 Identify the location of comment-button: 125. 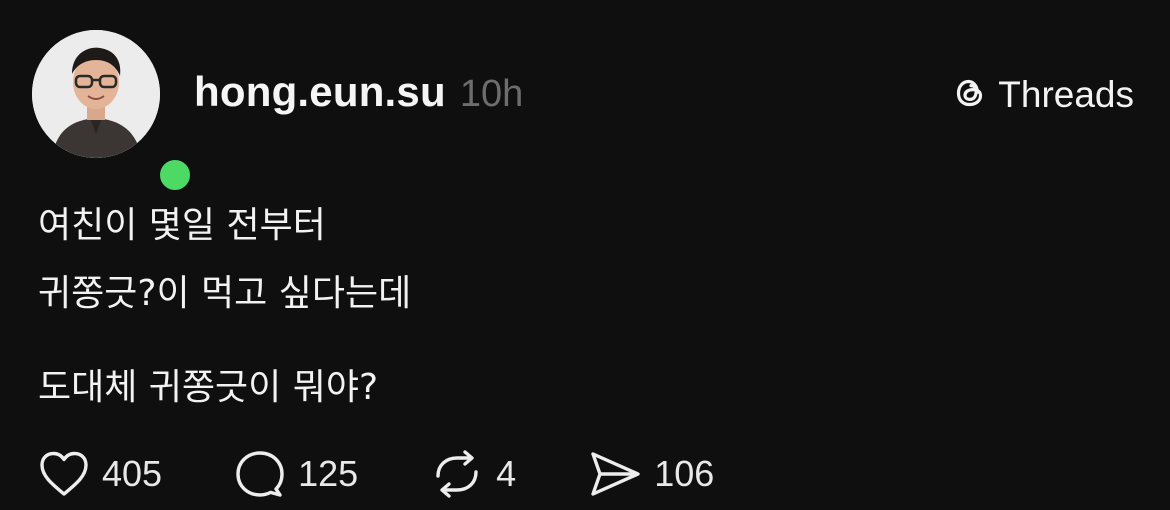
(296, 474).